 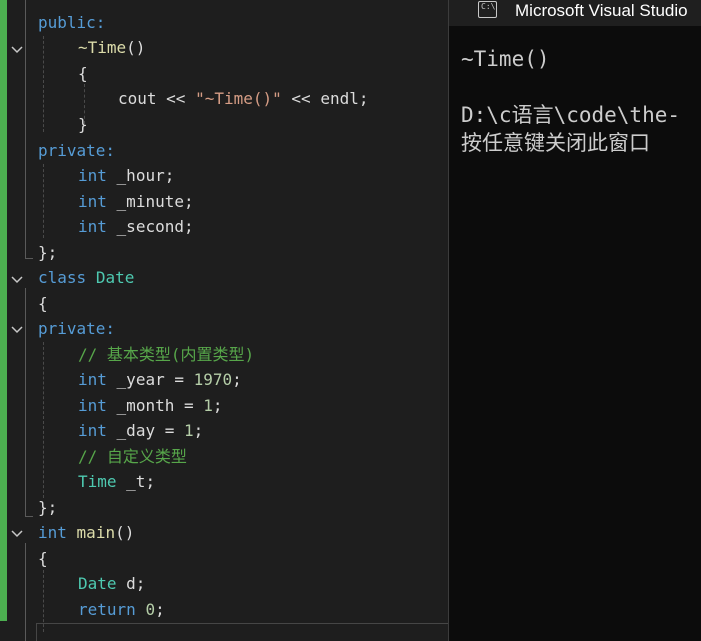 I want to click on code-line: Date d;, so click(x=112, y=583).